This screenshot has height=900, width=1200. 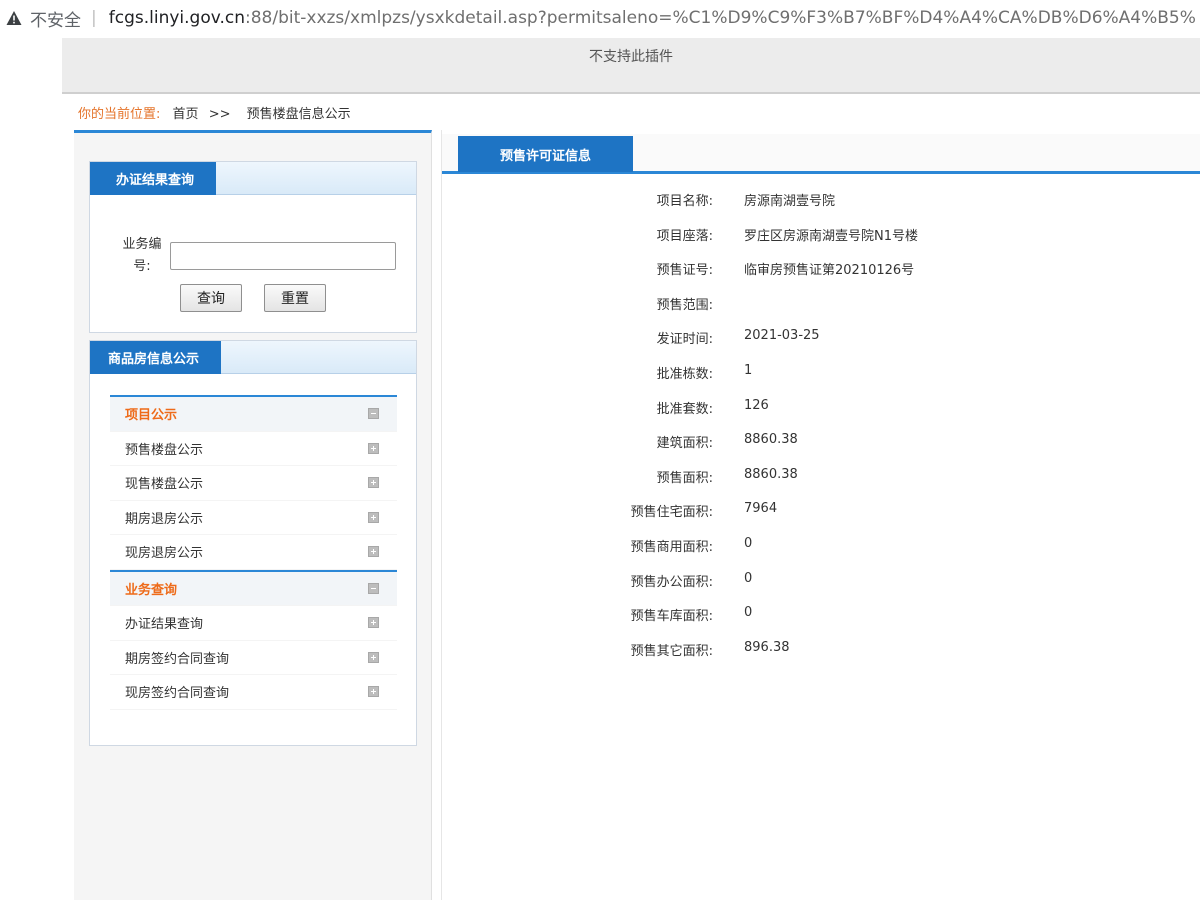 What do you see at coordinates (684, 201) in the screenshot?
I see `info-label: 项目名称:` at bounding box center [684, 201].